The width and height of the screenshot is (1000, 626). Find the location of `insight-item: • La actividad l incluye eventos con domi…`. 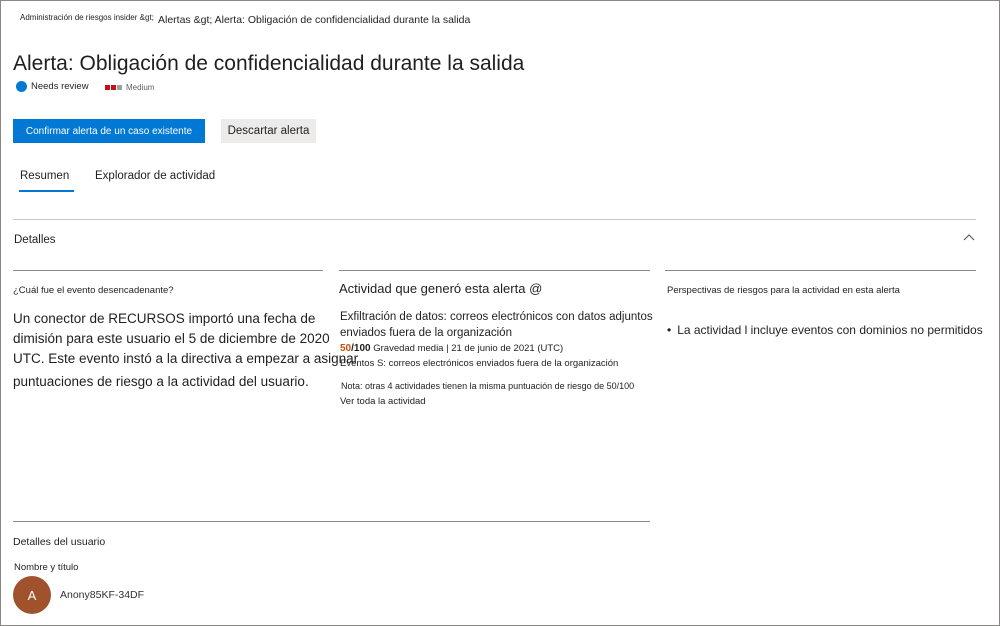

insight-item: • La actividad l incluye eventos con domi… is located at coordinates (825, 330).